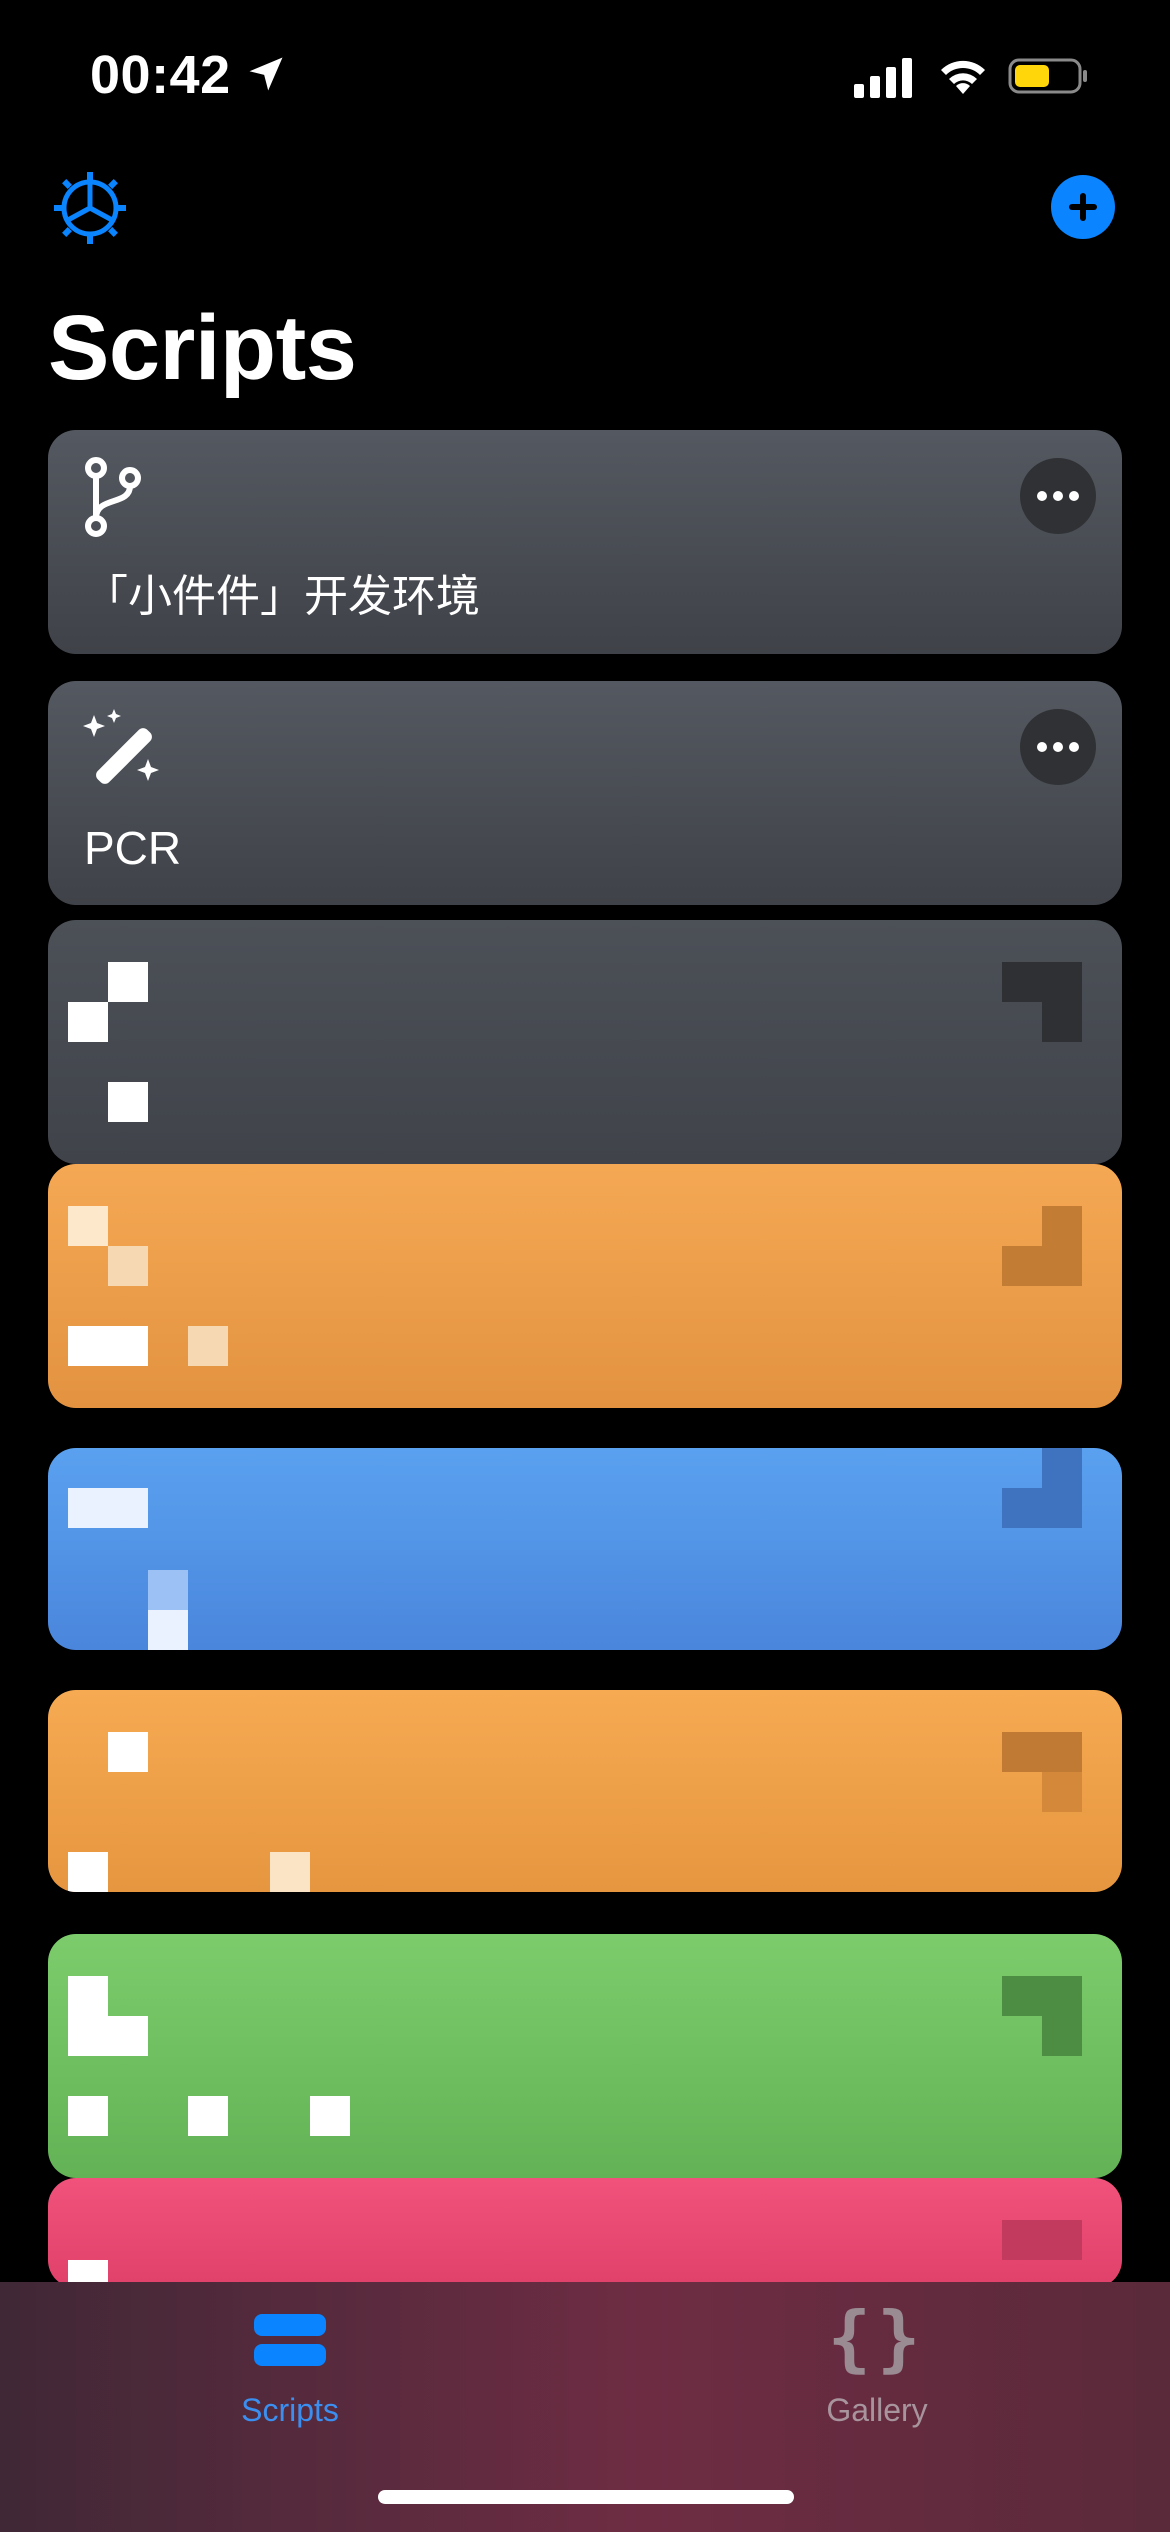 The image size is (1170, 2532). Describe the element at coordinates (883, 78) in the screenshot. I see `cellular-signal-icon` at that location.